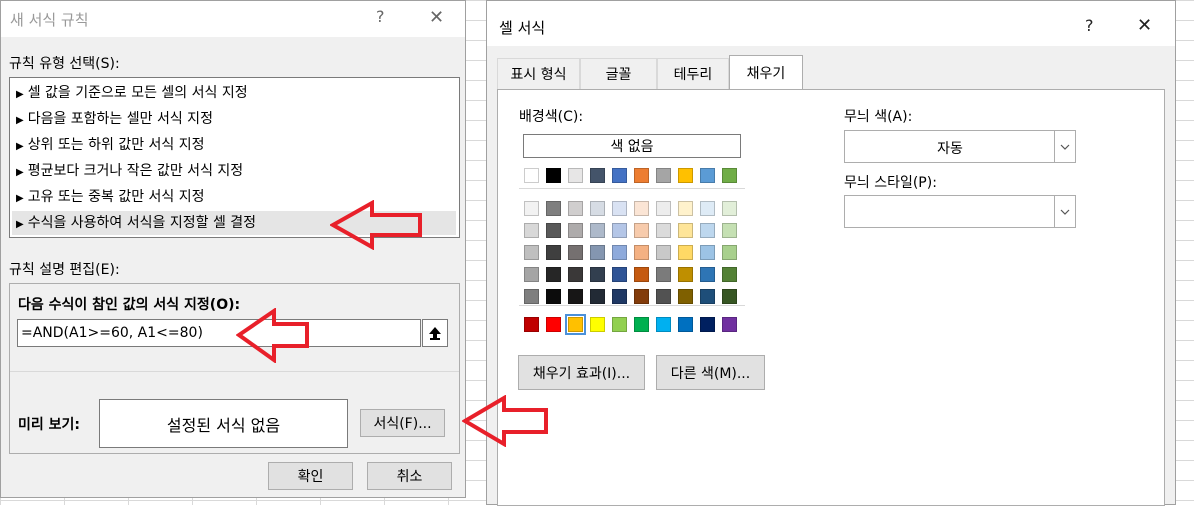 Image resolution: width=1194 pixels, height=506 pixels. What do you see at coordinates (219, 333) in the screenshot?
I see `formula-input: =AND(A1>=60, A1<=80)` at bounding box center [219, 333].